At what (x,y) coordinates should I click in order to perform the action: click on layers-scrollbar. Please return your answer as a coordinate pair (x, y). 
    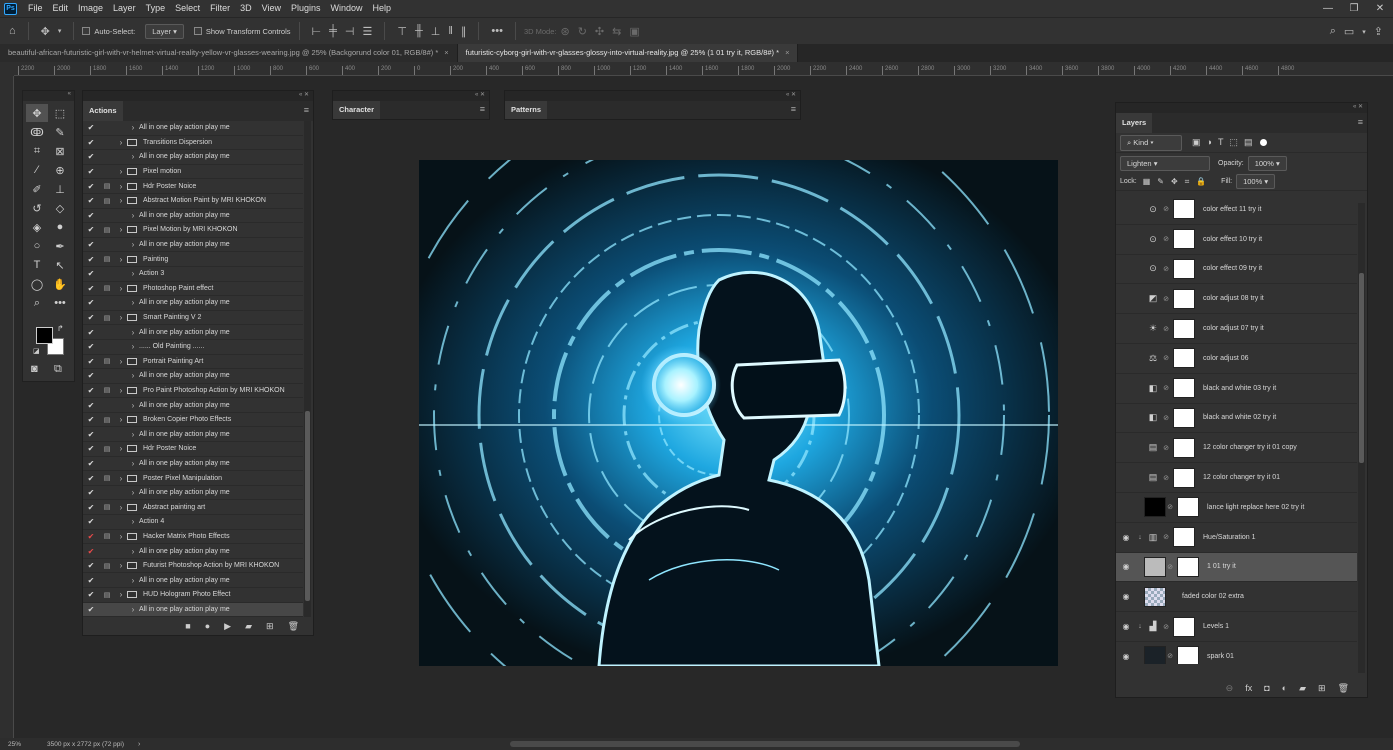
    Looking at the image, I should click on (1361, 438).